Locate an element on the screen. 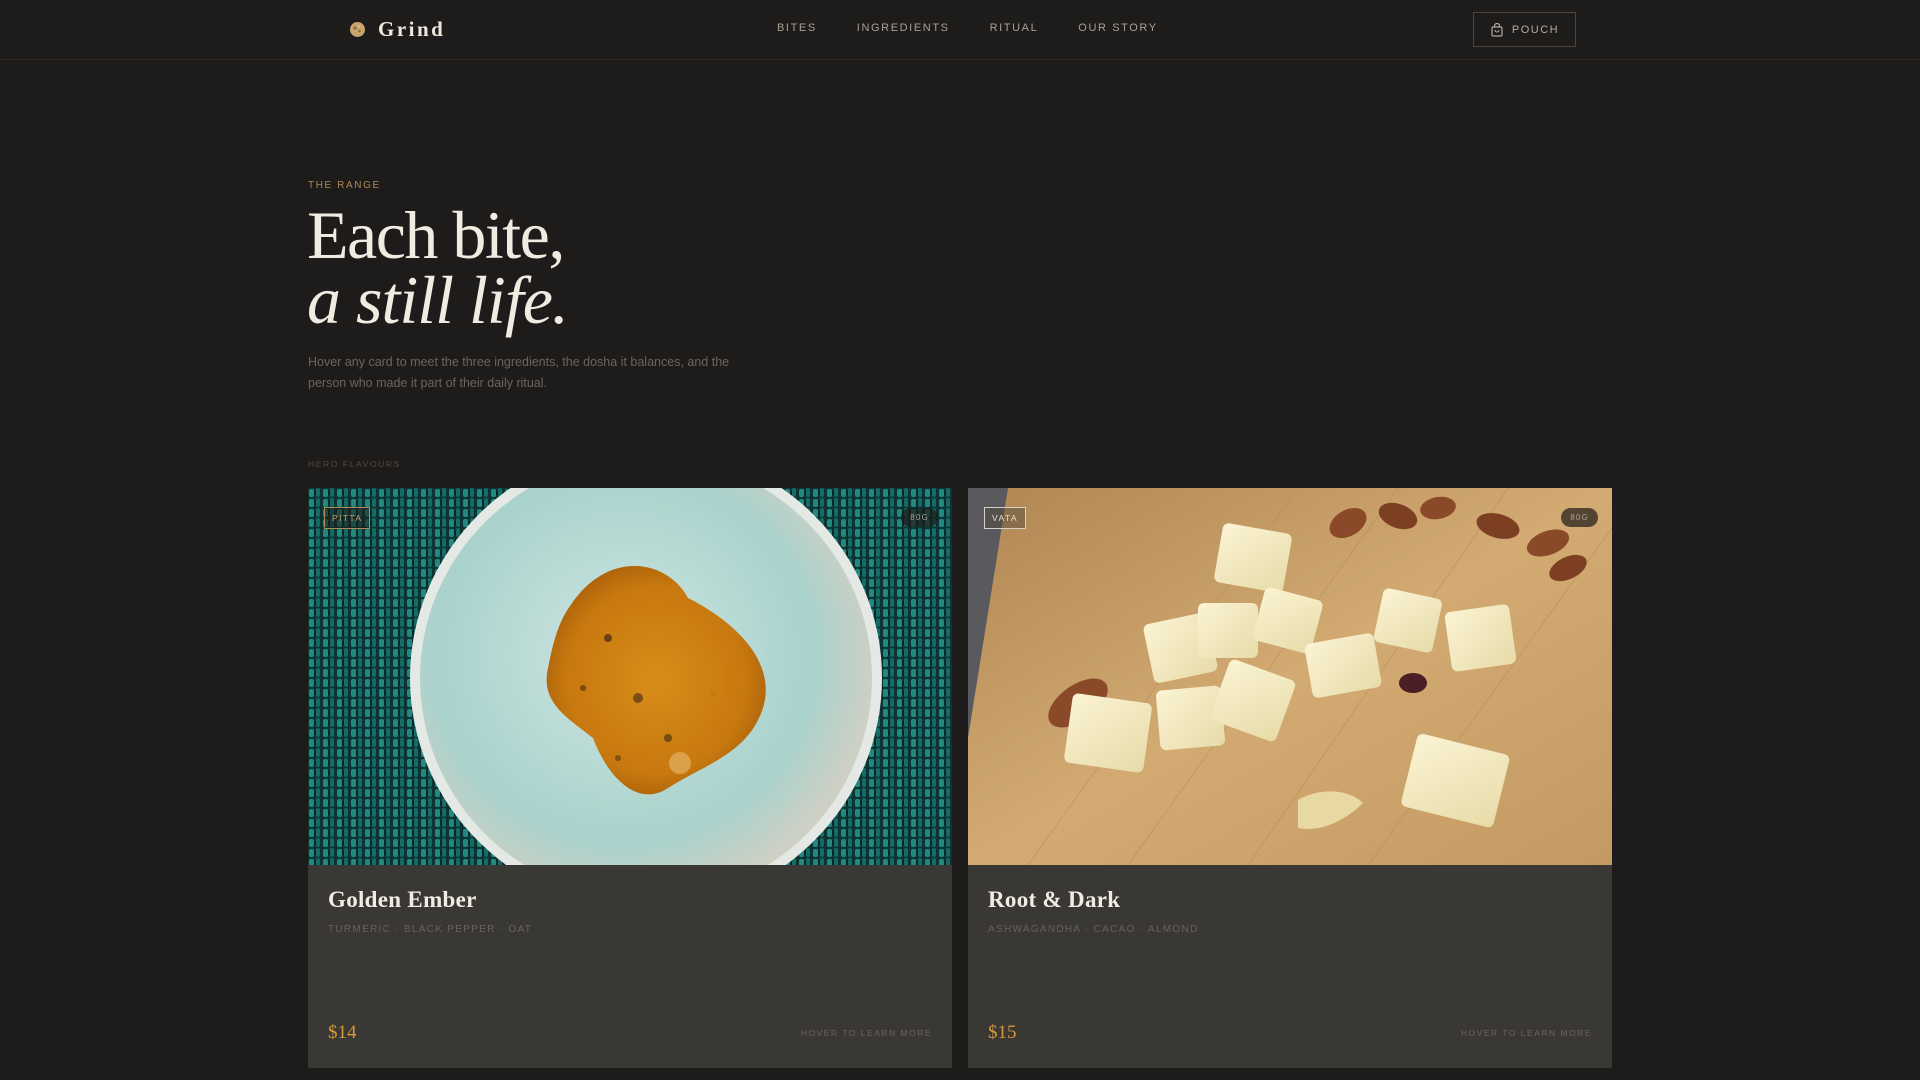 The image size is (1920, 1080). turmeric-bowl-photo: PITTA 80G is located at coordinates (630, 676).